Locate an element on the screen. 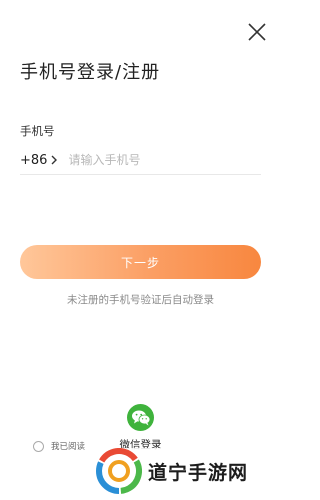 This screenshot has width=320, height=500. page-title: 手机号登录/注册 is located at coordinates (90, 72).